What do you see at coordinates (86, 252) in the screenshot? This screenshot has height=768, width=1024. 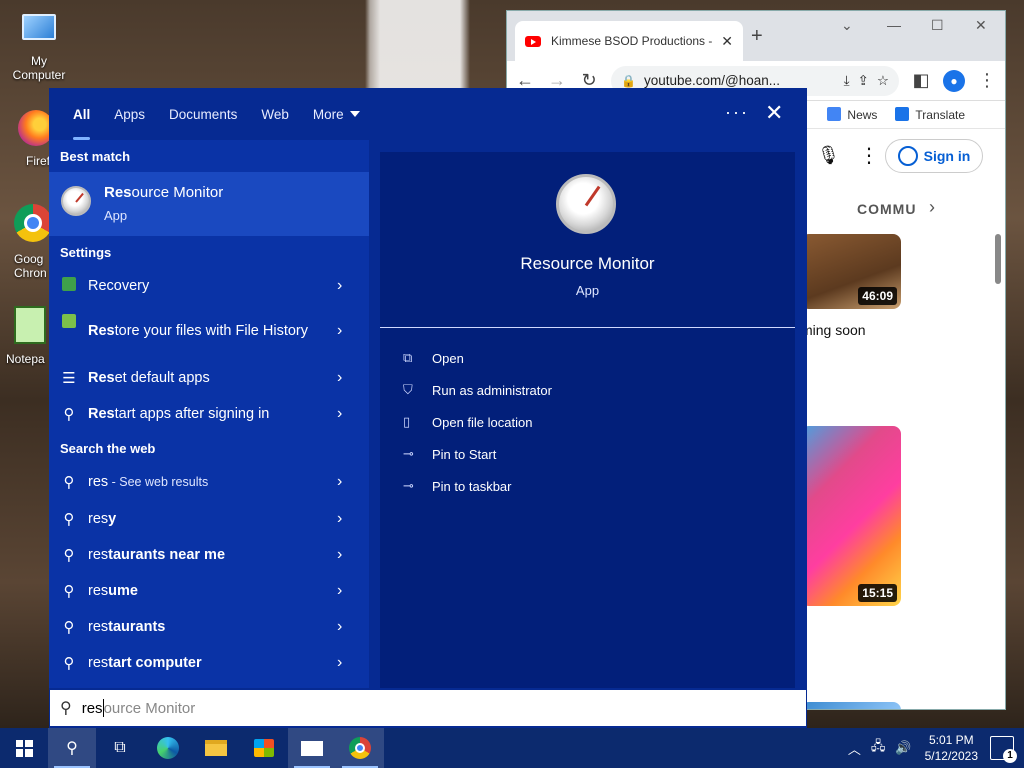 I see `settings-heading: Settings` at bounding box center [86, 252].